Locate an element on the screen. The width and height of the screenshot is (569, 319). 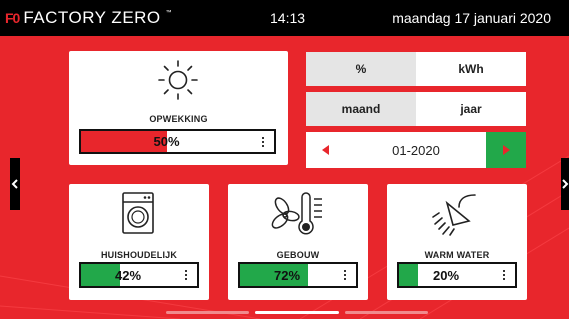
hot-water-menu-button is located at coordinates (504, 275).